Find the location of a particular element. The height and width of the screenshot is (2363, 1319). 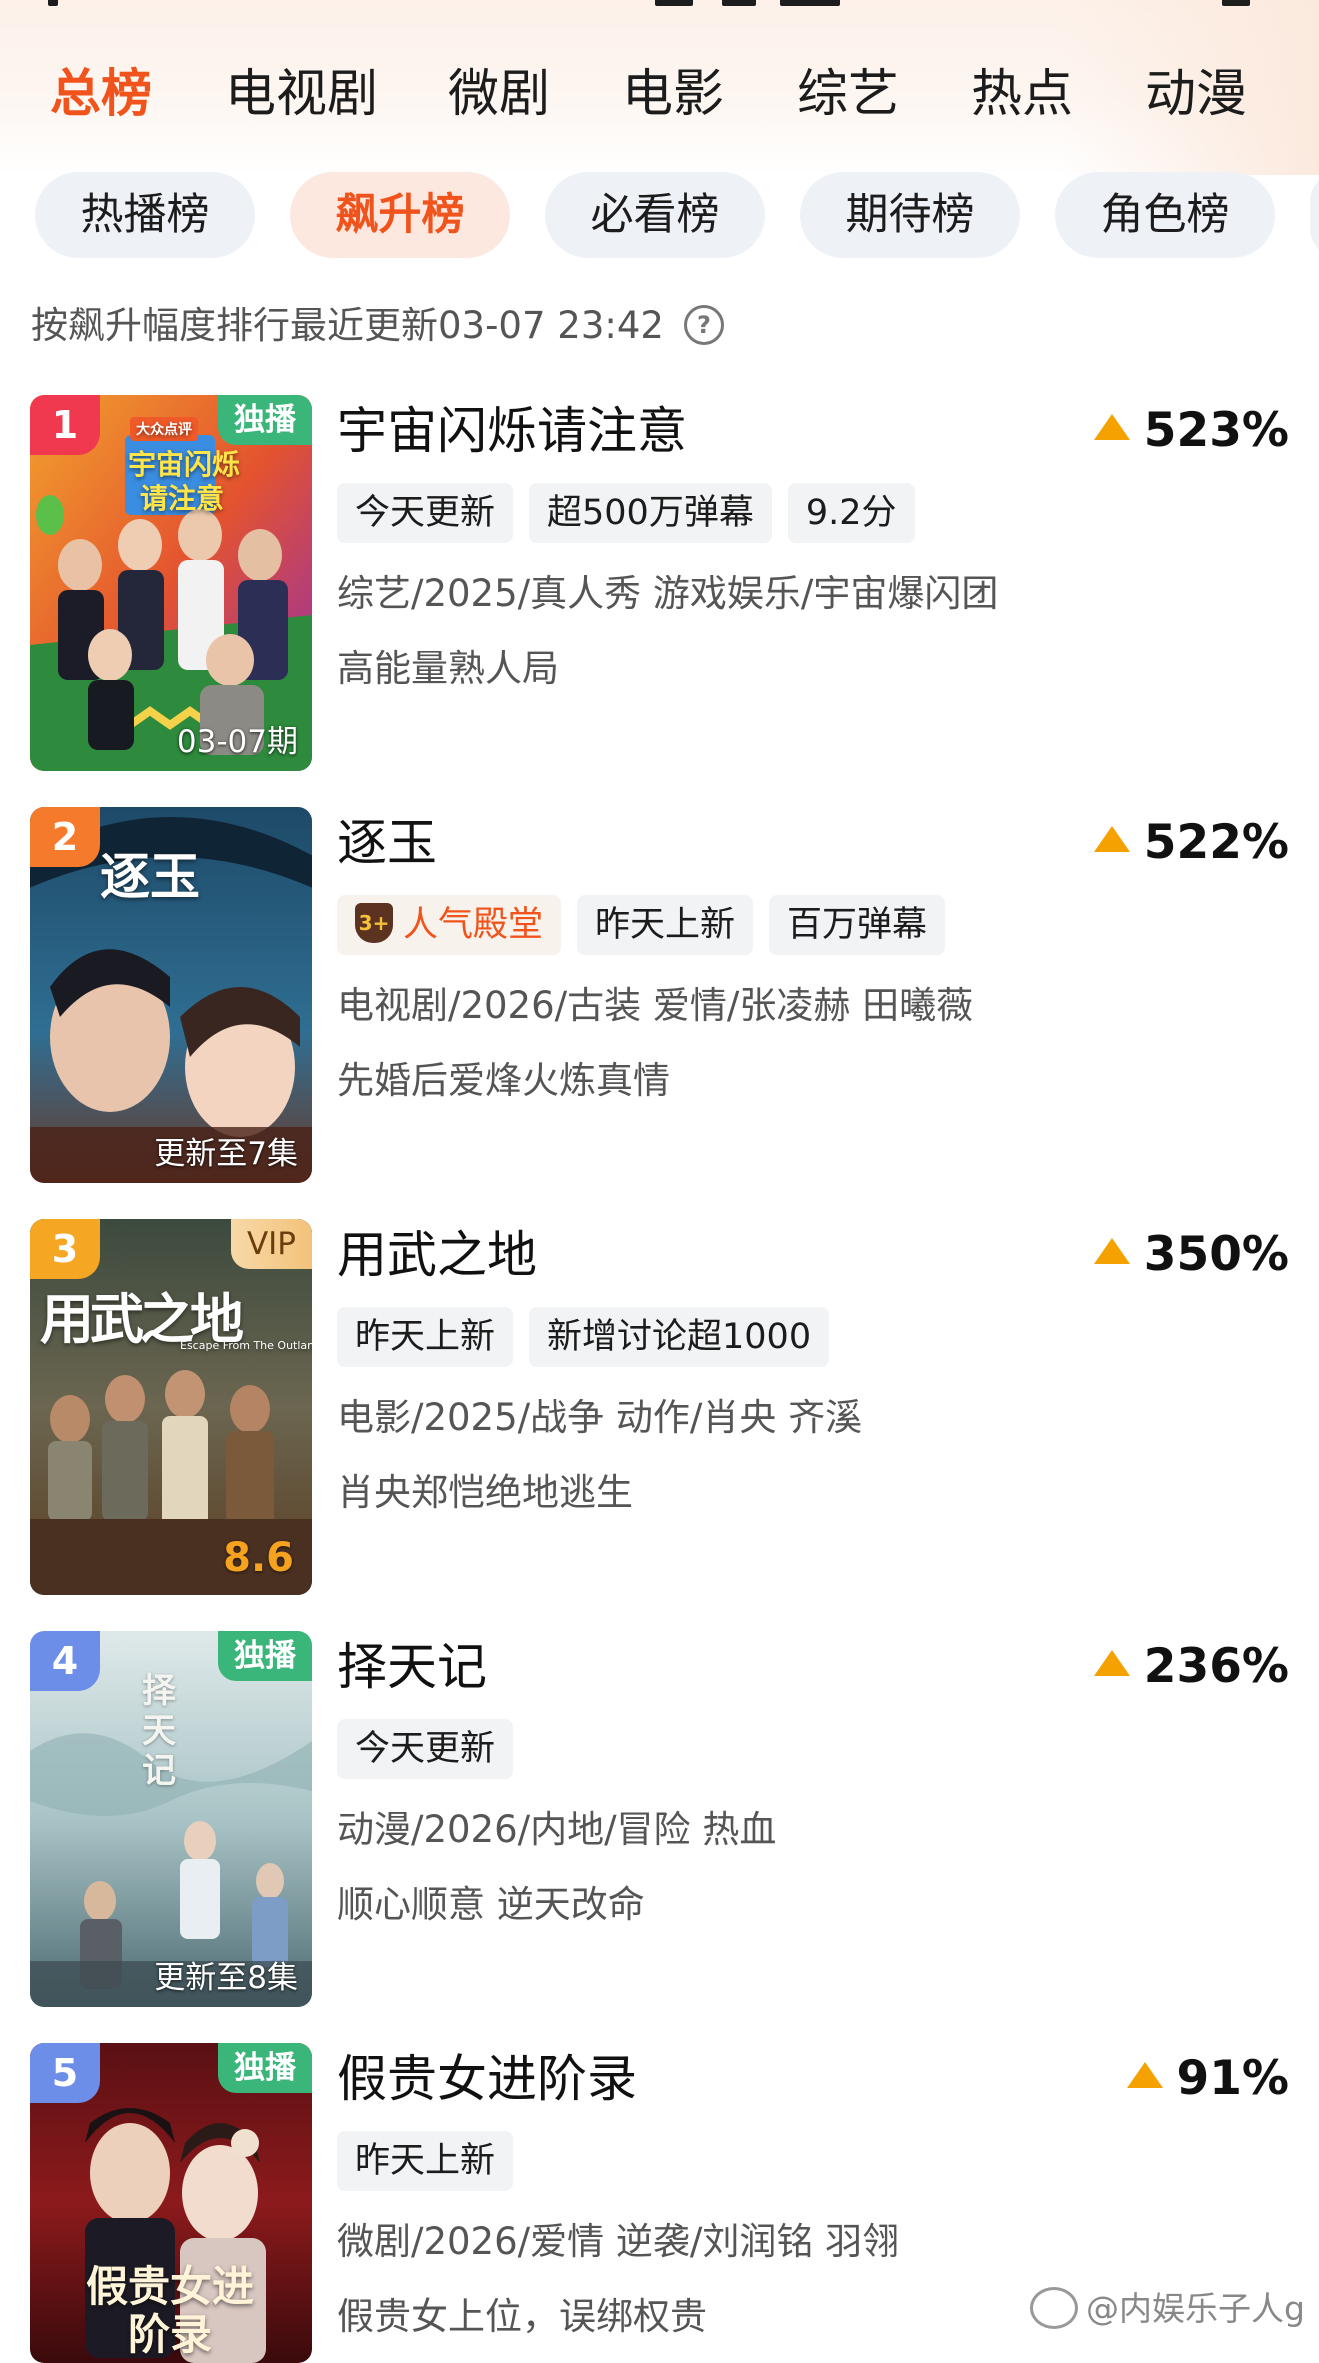

growth-rate: 523% is located at coordinates (1191, 431).